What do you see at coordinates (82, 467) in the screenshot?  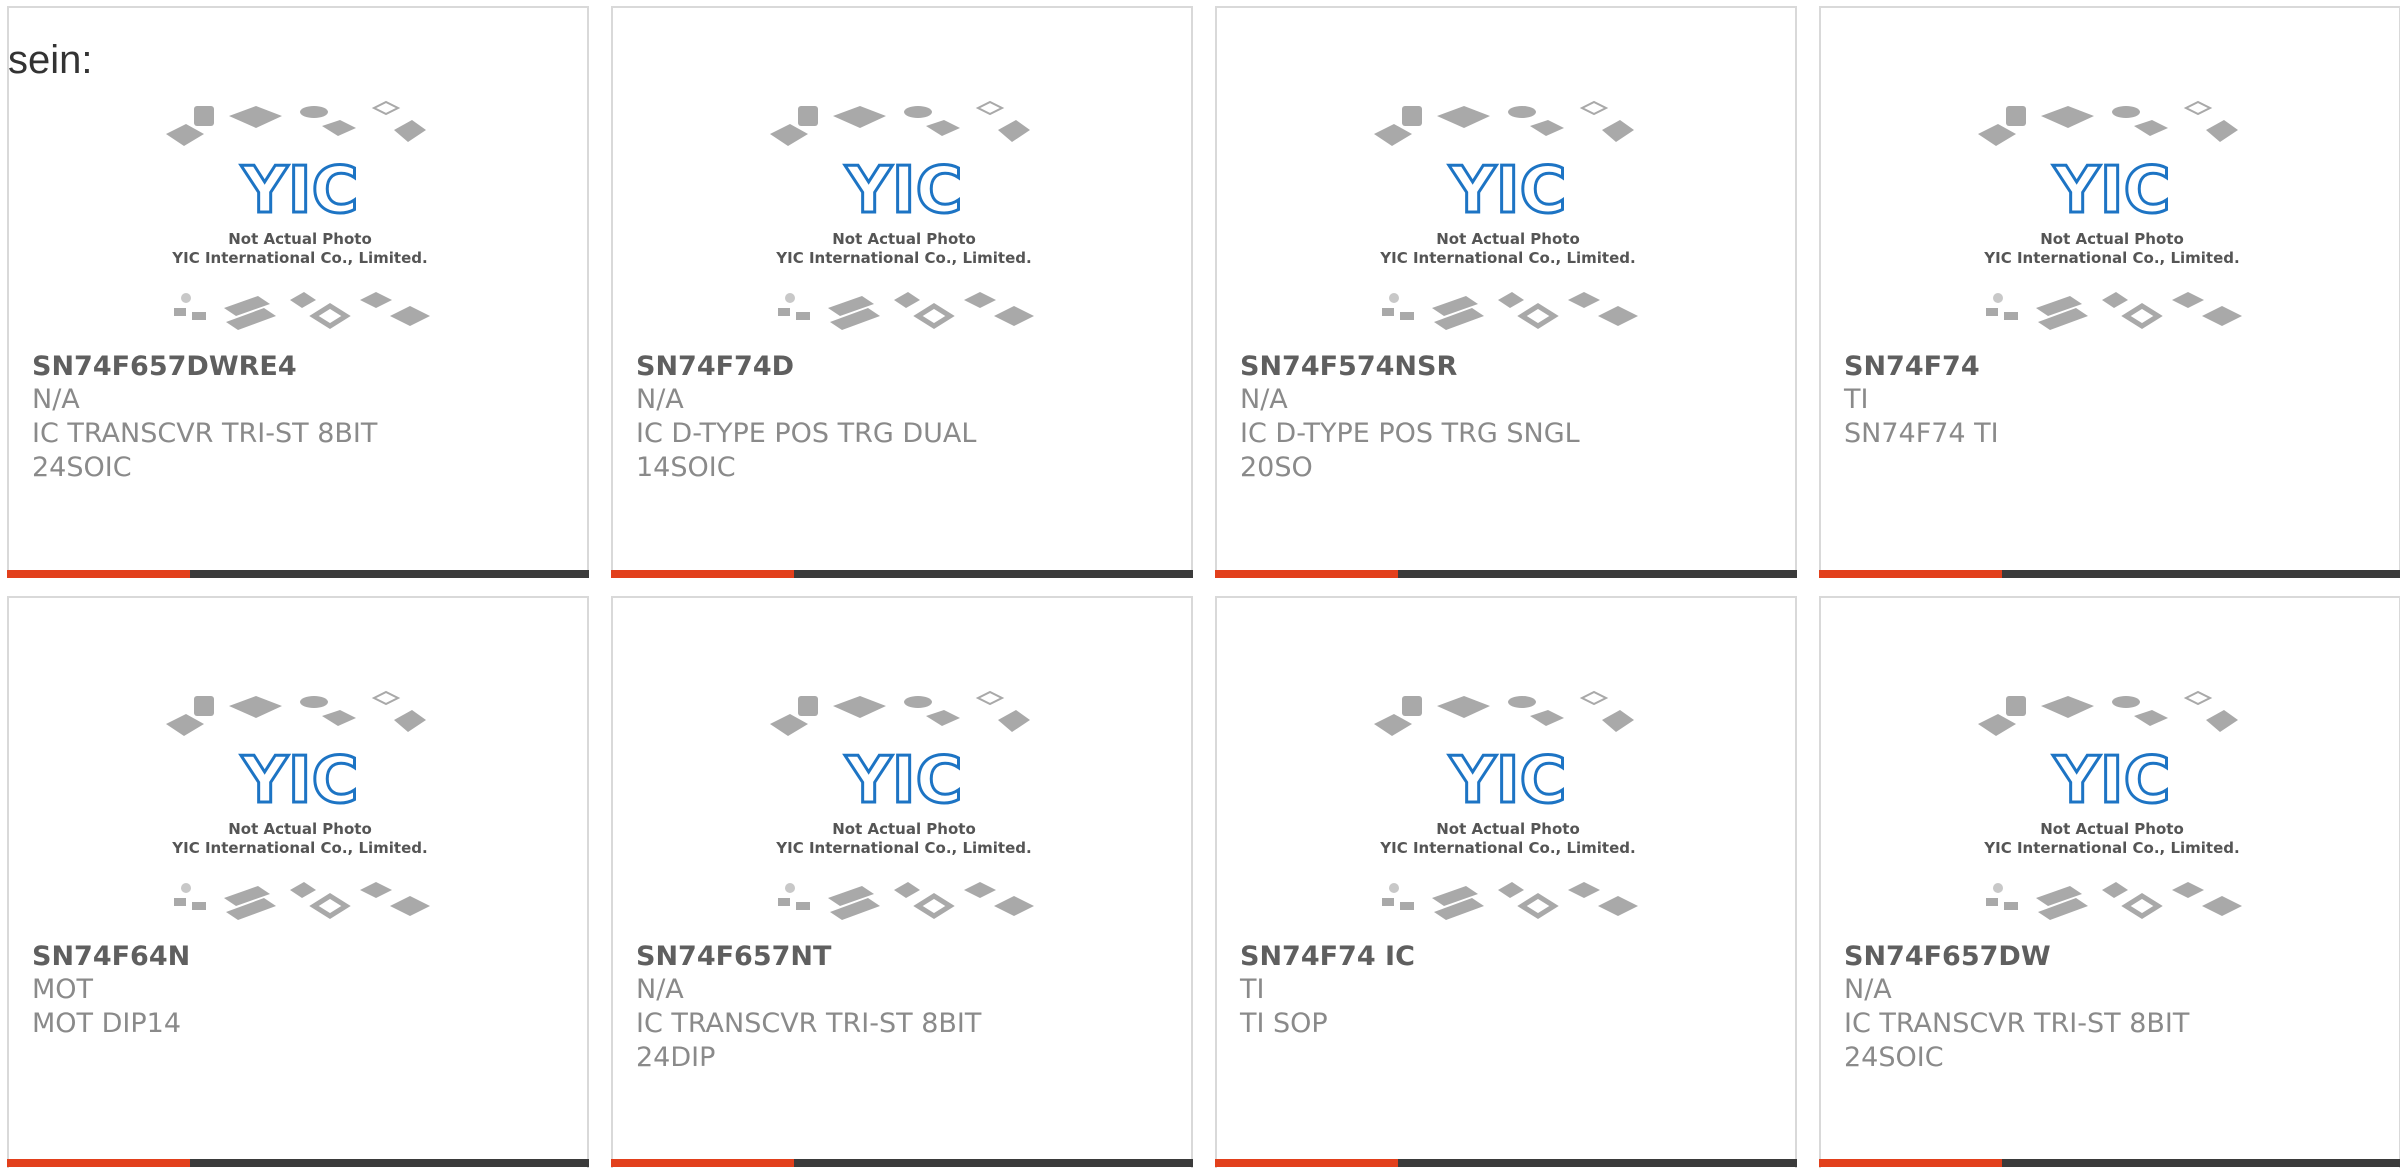 I see `product-description-line: 24SOIC` at bounding box center [82, 467].